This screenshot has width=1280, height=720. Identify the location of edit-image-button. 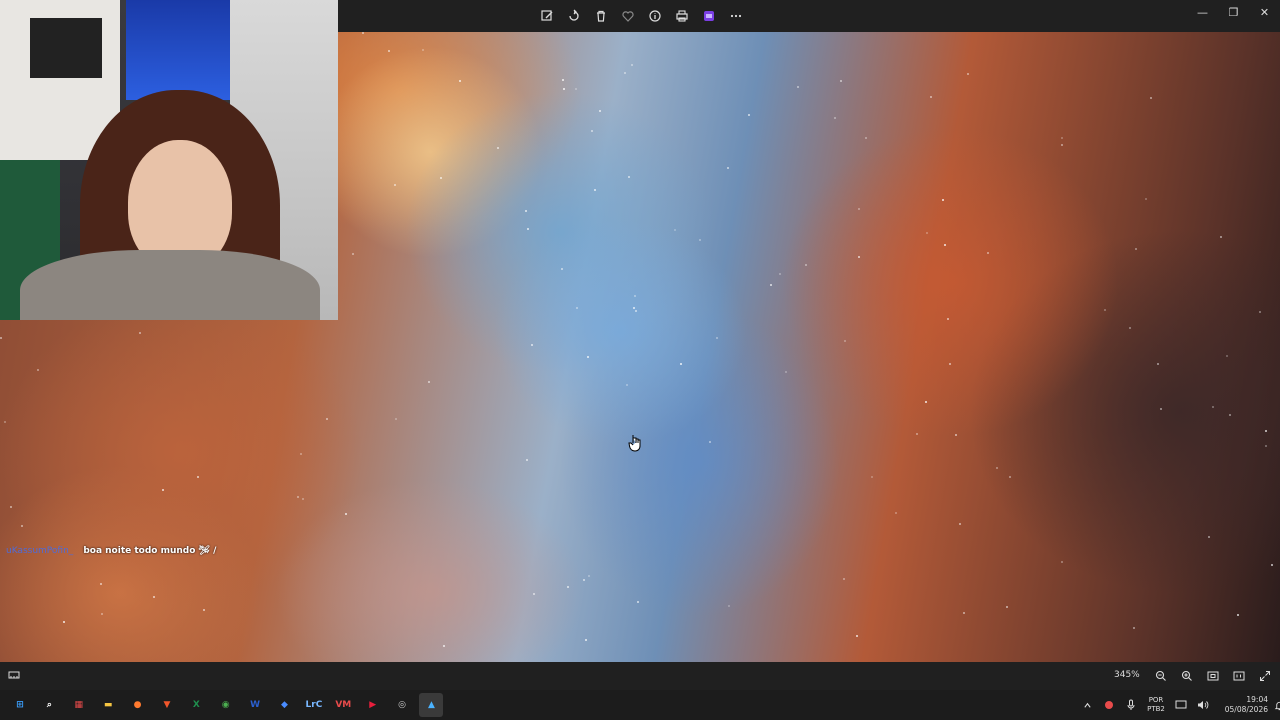
(547, 16).